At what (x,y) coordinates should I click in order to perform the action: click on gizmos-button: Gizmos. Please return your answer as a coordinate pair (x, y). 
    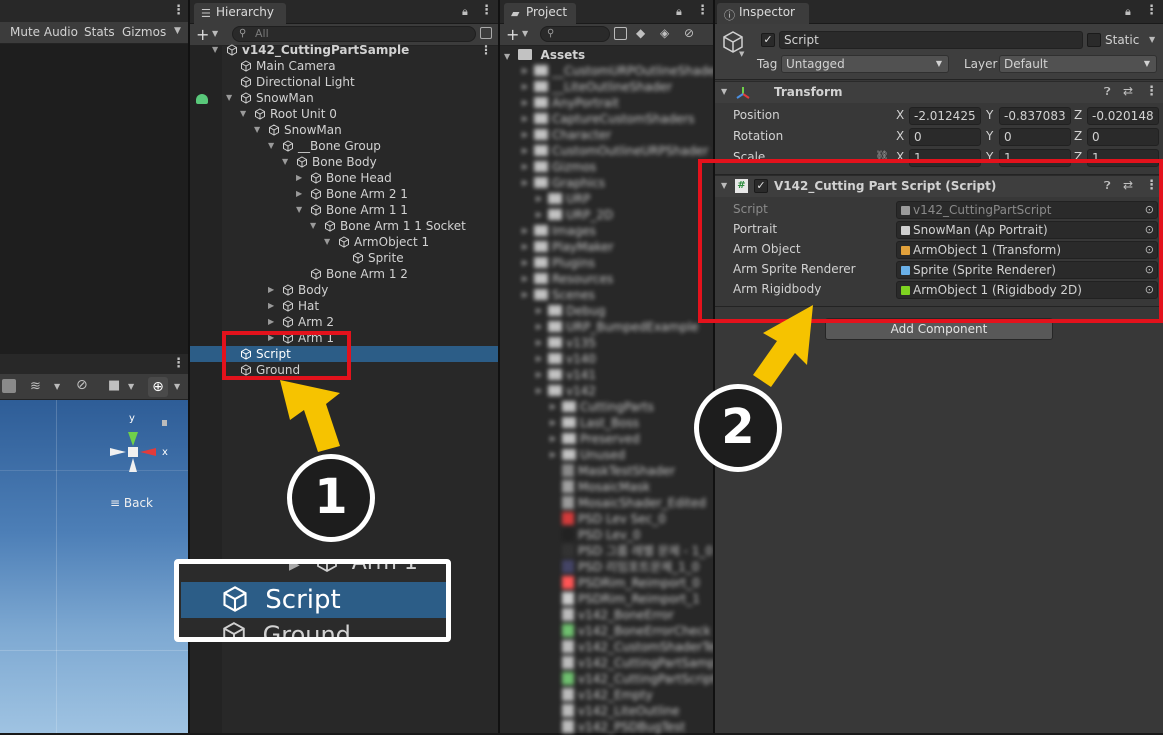
    Looking at the image, I should click on (144, 32).